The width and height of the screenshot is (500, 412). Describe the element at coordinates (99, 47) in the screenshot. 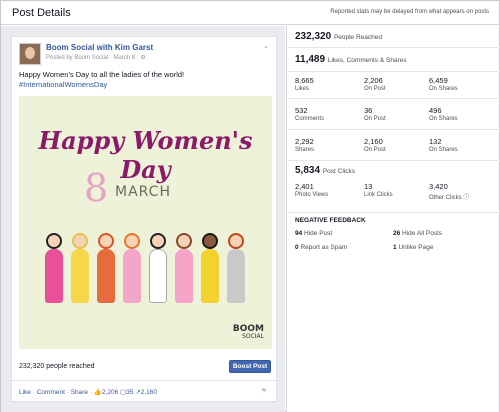

I see `page-name-link: Boom Social with Kim Garst` at that location.